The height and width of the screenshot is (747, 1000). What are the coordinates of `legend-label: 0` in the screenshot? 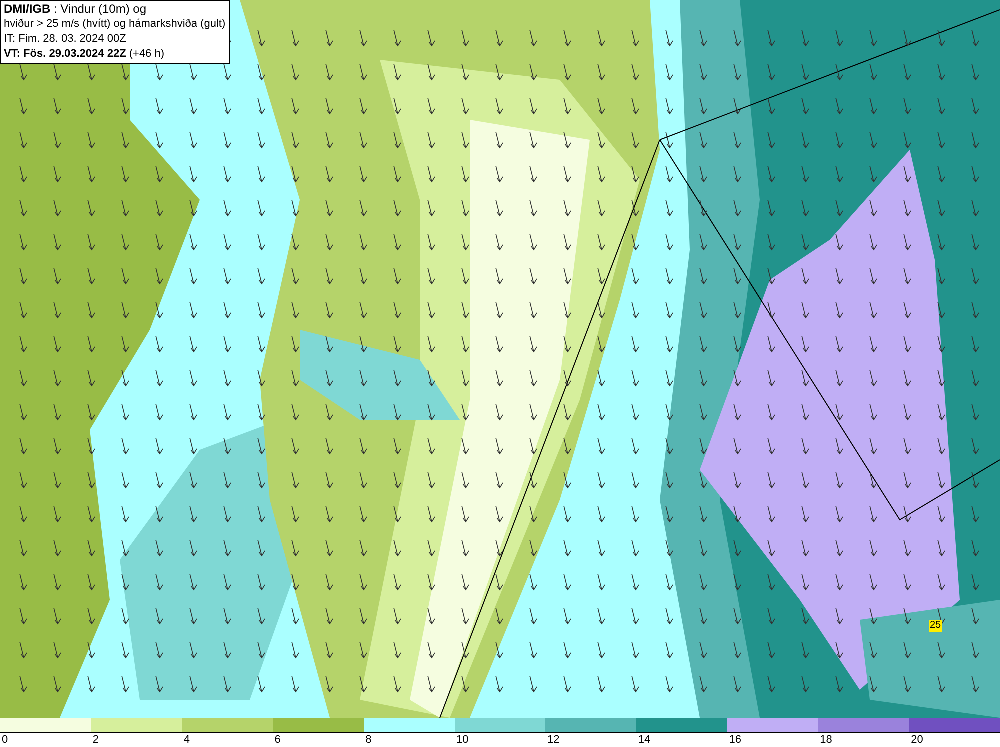 It's located at (4, 740).